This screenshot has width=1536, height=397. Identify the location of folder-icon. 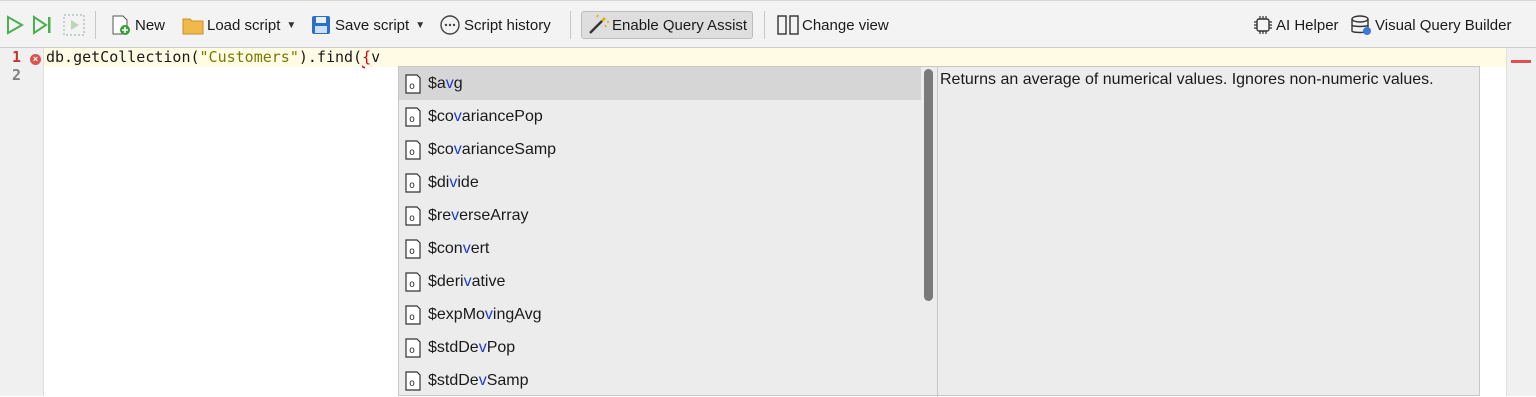
(193, 26).